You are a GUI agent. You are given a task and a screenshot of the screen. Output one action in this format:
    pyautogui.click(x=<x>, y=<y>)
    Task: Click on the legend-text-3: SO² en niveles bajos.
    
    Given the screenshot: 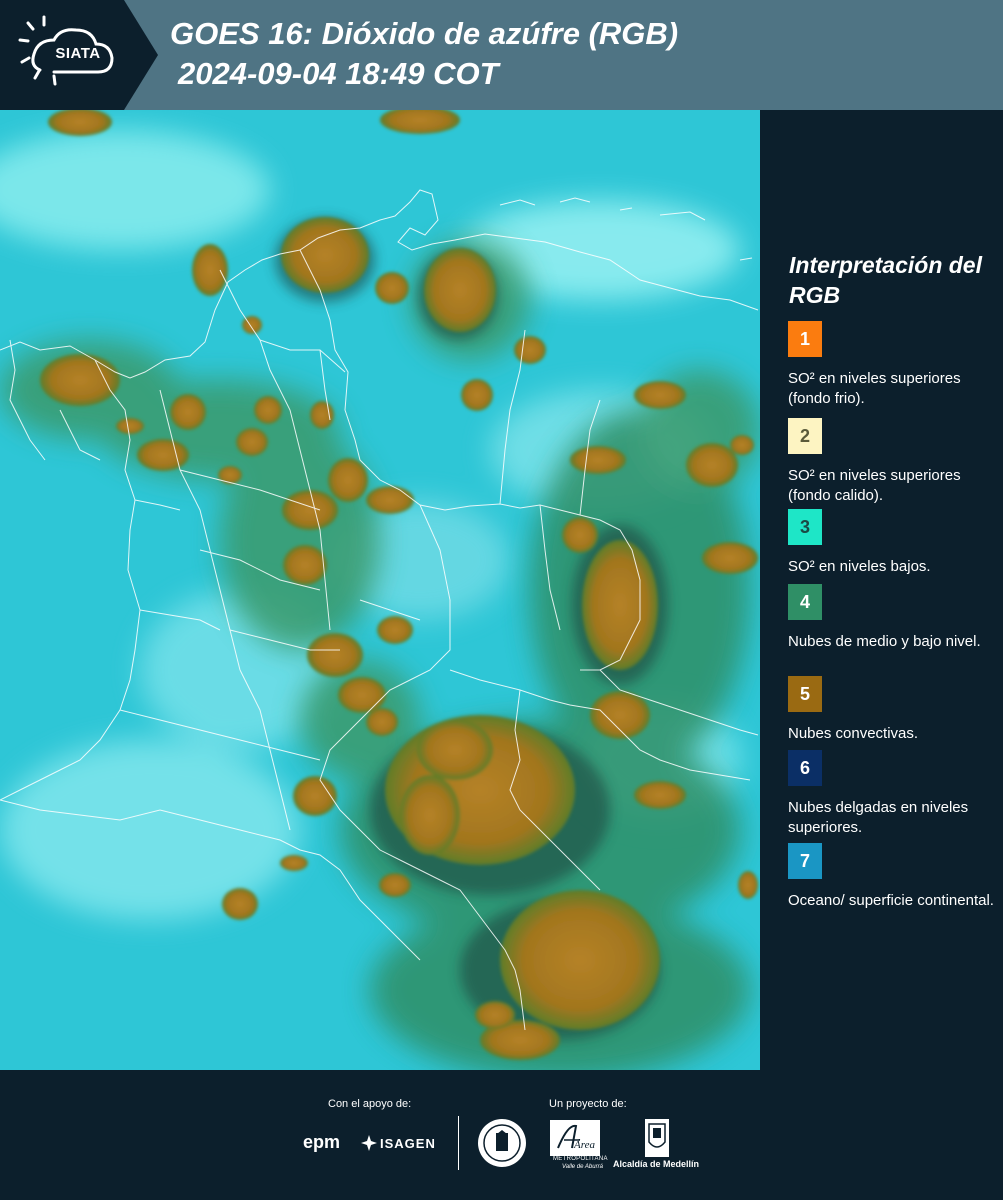 What is the action you would take?
    pyautogui.click(x=859, y=566)
    